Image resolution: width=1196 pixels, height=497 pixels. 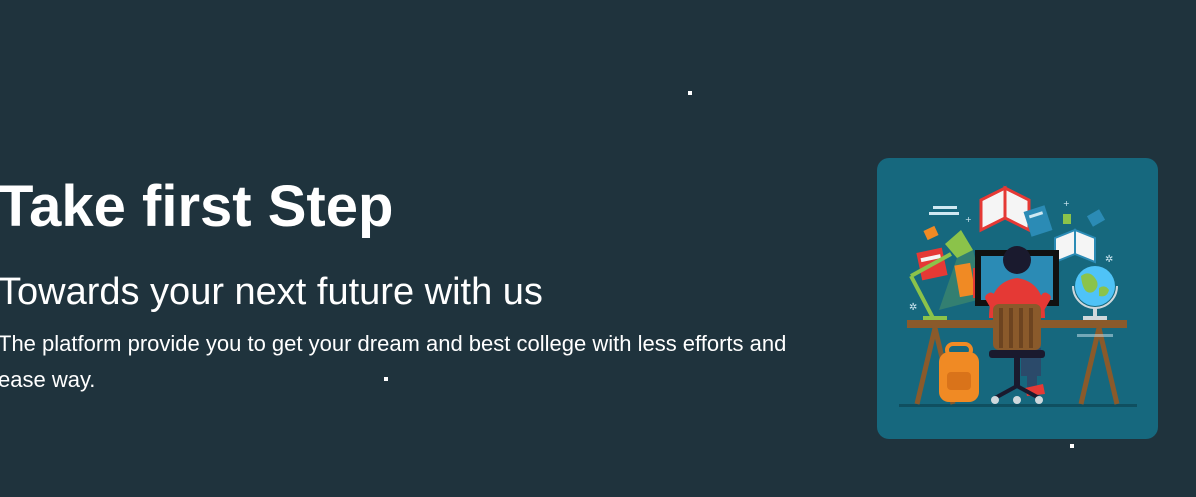 What do you see at coordinates (959, 372) in the screenshot?
I see `backpack-icon` at bounding box center [959, 372].